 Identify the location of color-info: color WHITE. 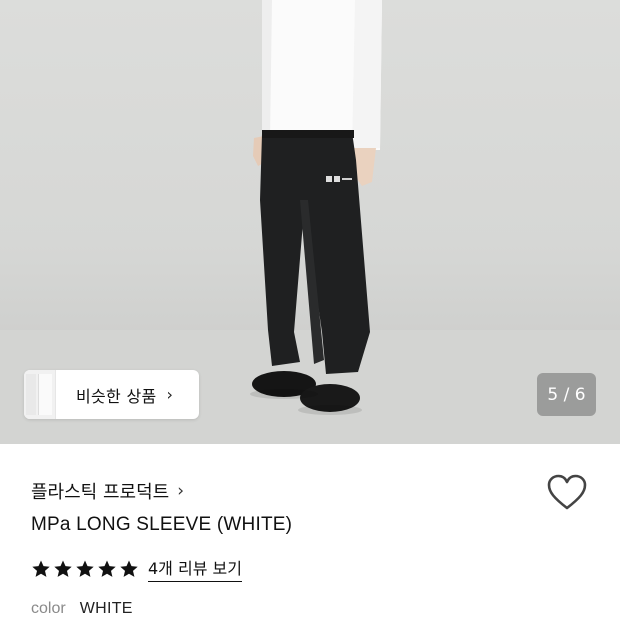
(82, 609).